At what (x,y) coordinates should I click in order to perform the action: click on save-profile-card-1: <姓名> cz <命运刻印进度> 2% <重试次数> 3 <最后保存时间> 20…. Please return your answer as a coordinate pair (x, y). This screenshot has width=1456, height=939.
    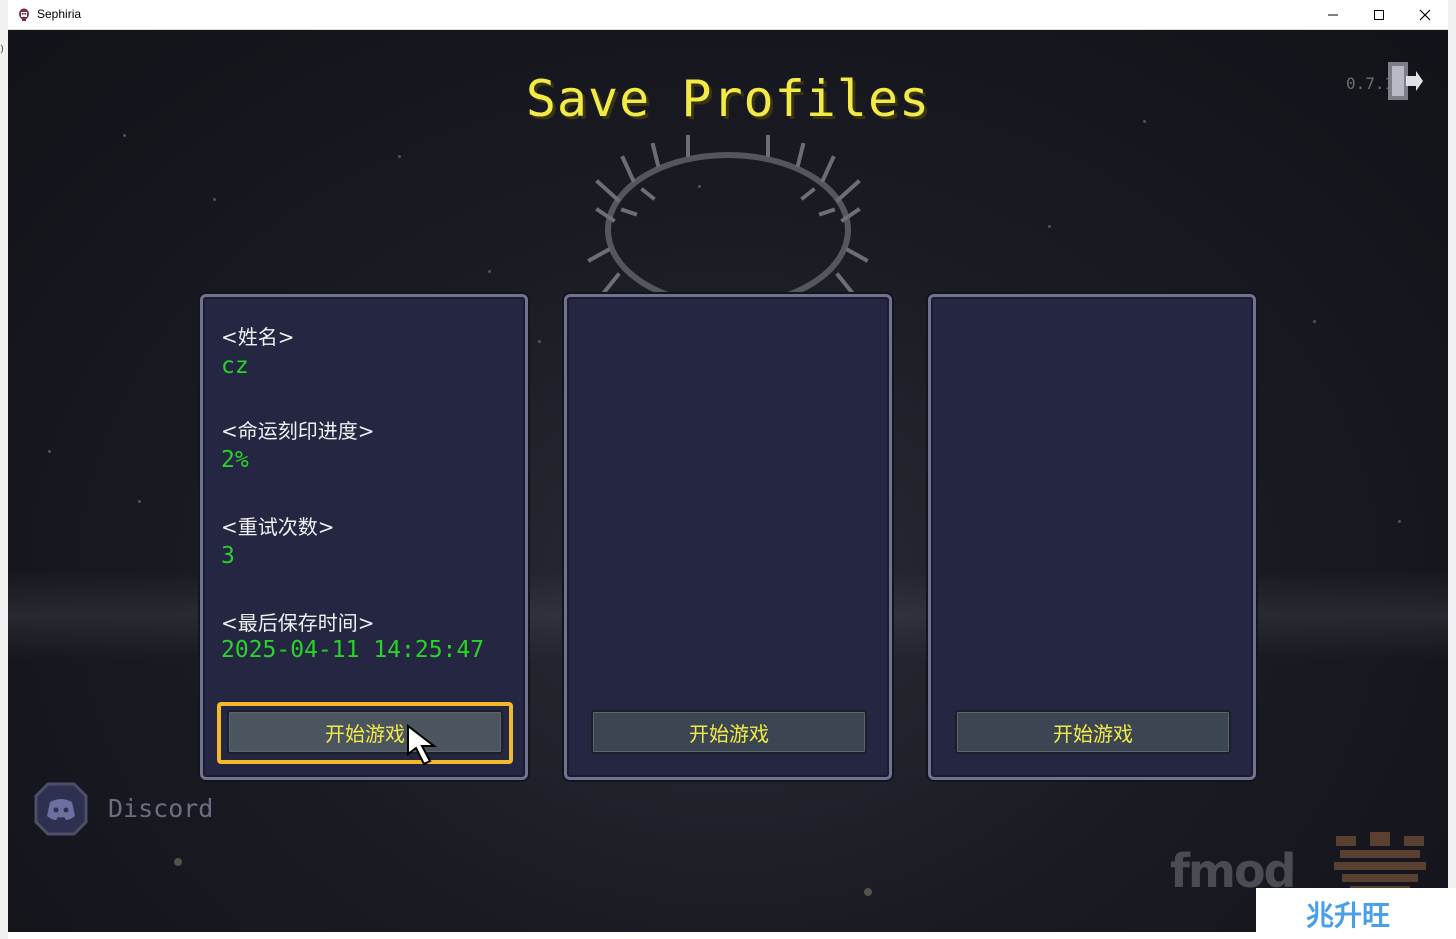
    Looking at the image, I should click on (364, 537).